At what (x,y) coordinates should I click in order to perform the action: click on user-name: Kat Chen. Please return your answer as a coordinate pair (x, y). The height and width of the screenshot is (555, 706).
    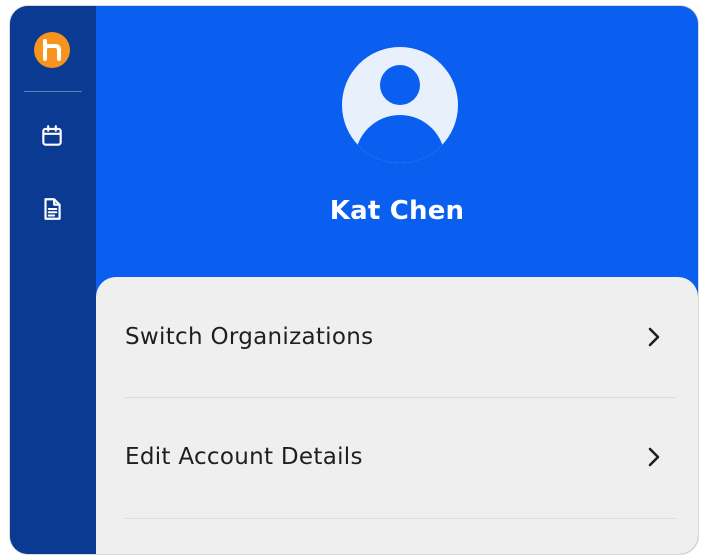
    Looking at the image, I should click on (397, 211).